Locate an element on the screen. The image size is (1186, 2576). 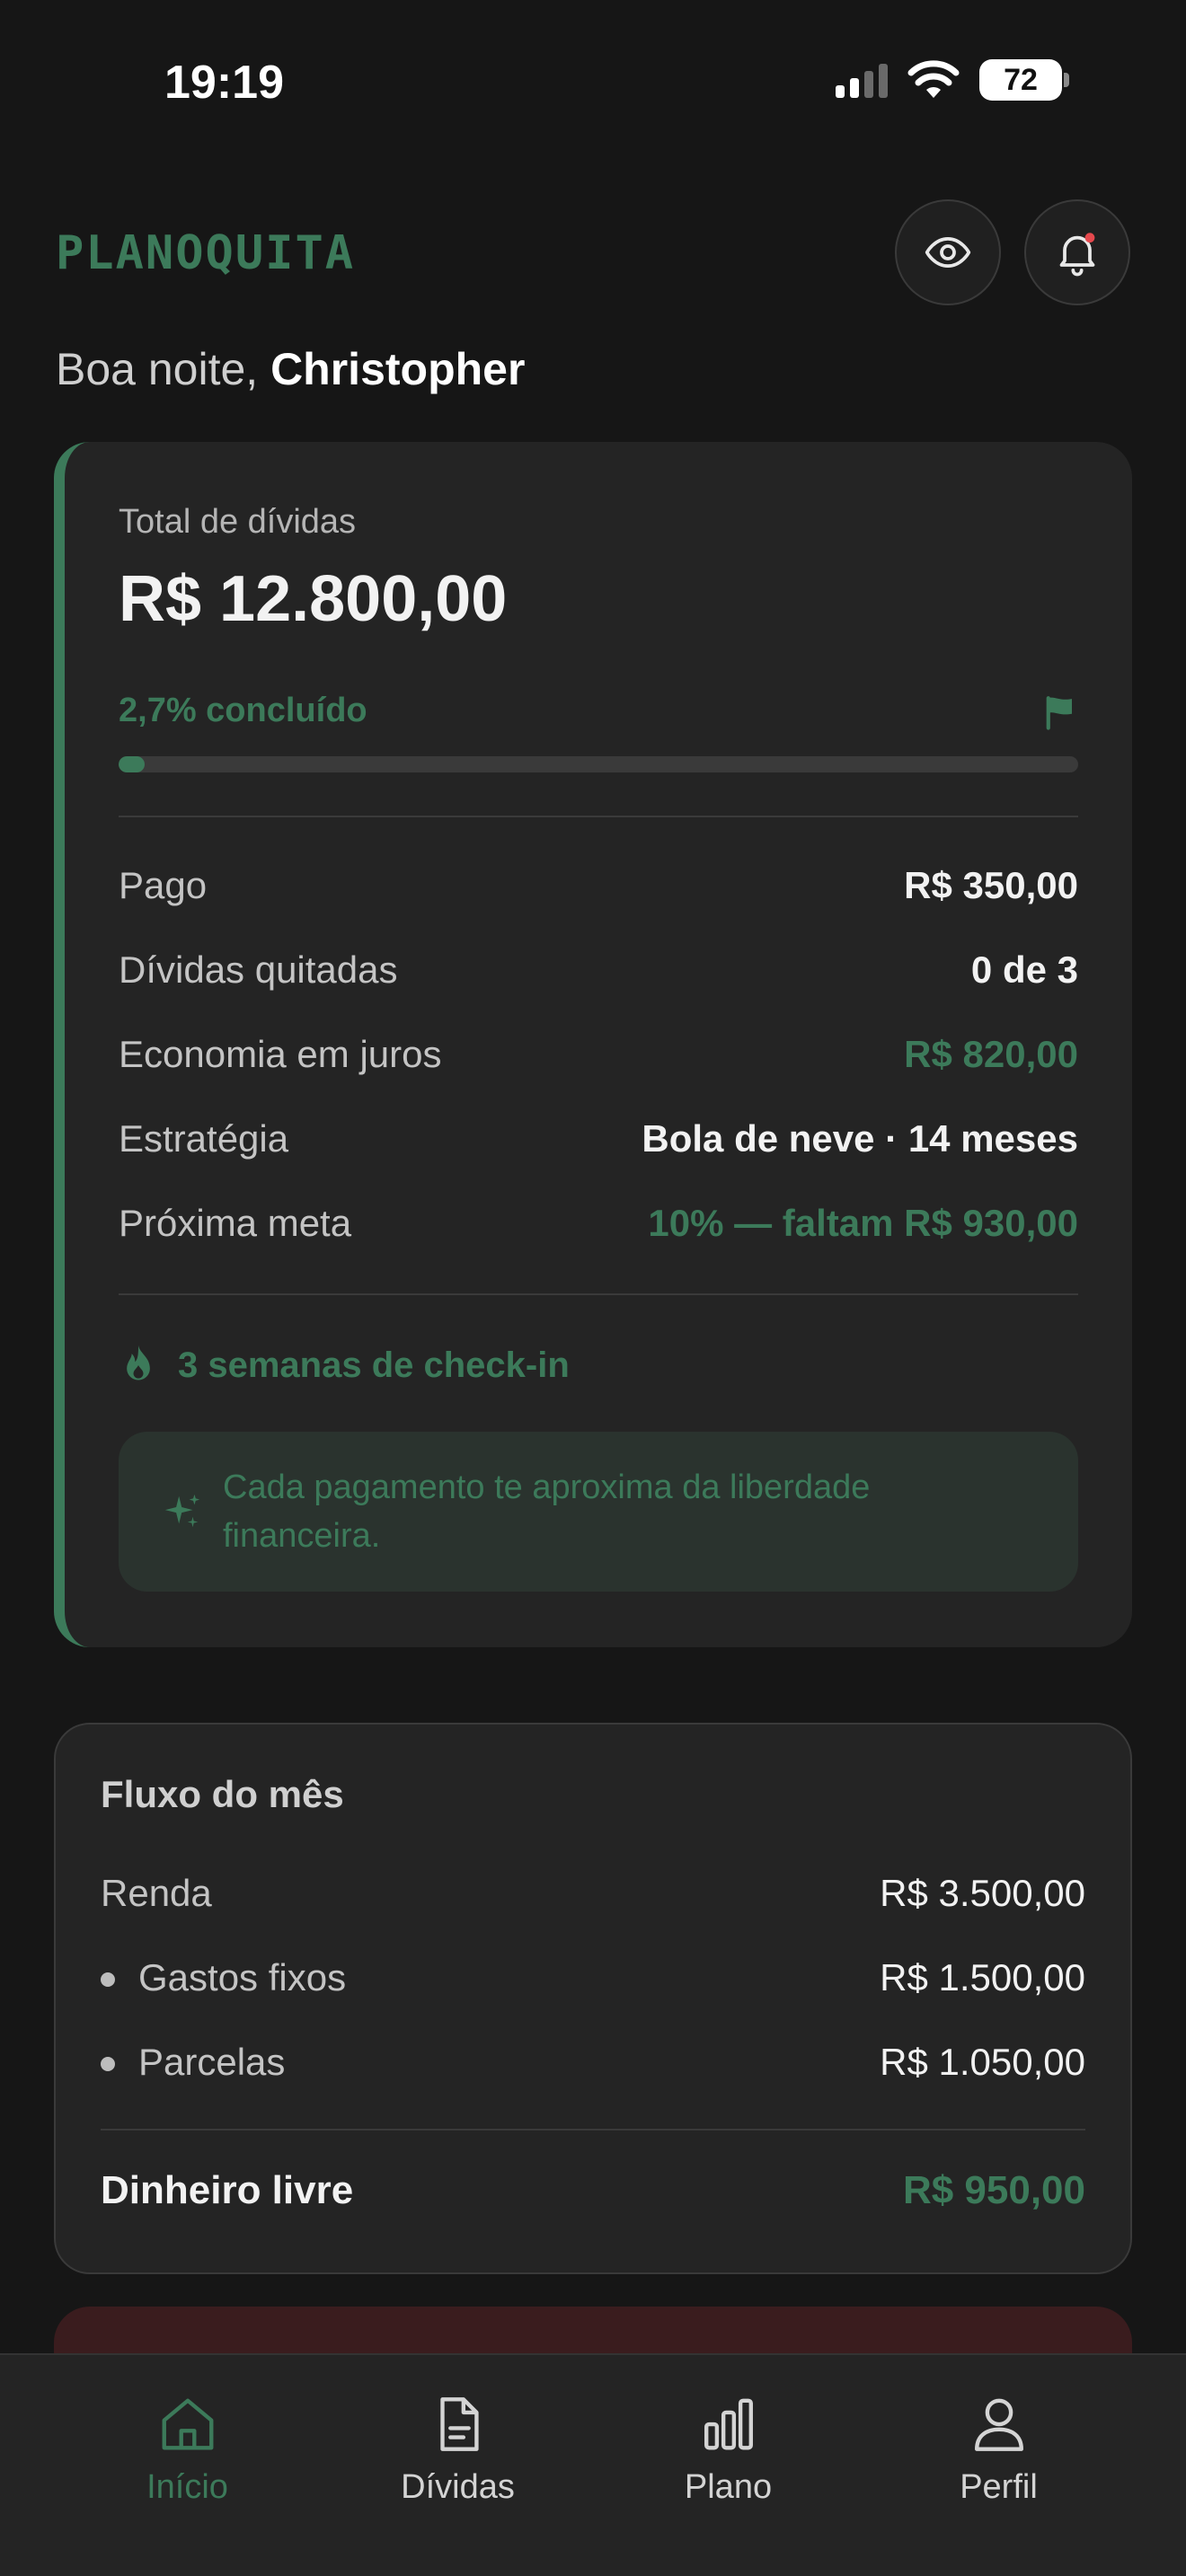
battery-icon: 72 is located at coordinates (1024, 80).